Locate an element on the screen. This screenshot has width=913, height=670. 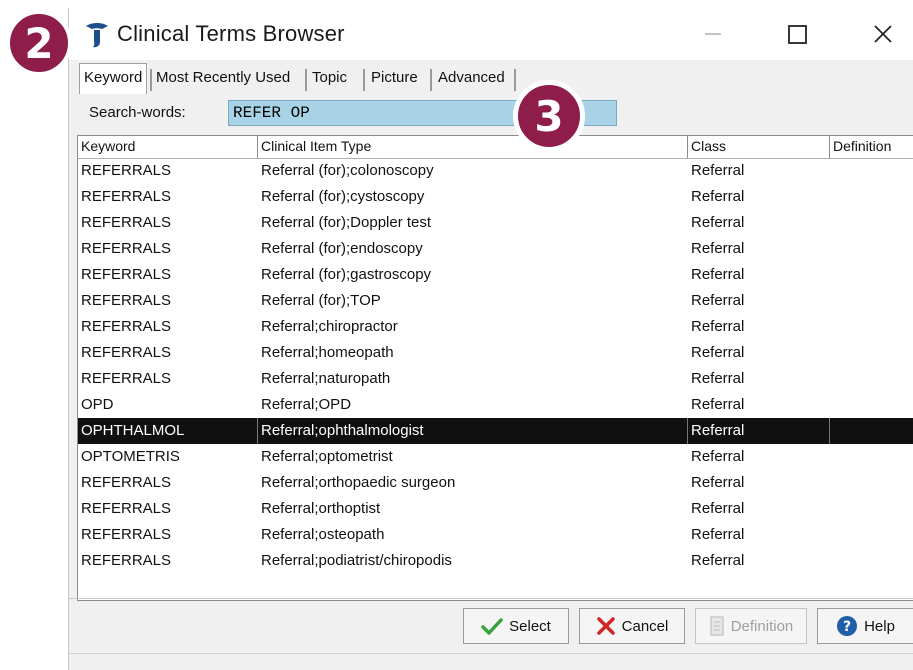
column-header-clinical-item-type: Clinical Item Type is located at coordinates (473, 147).